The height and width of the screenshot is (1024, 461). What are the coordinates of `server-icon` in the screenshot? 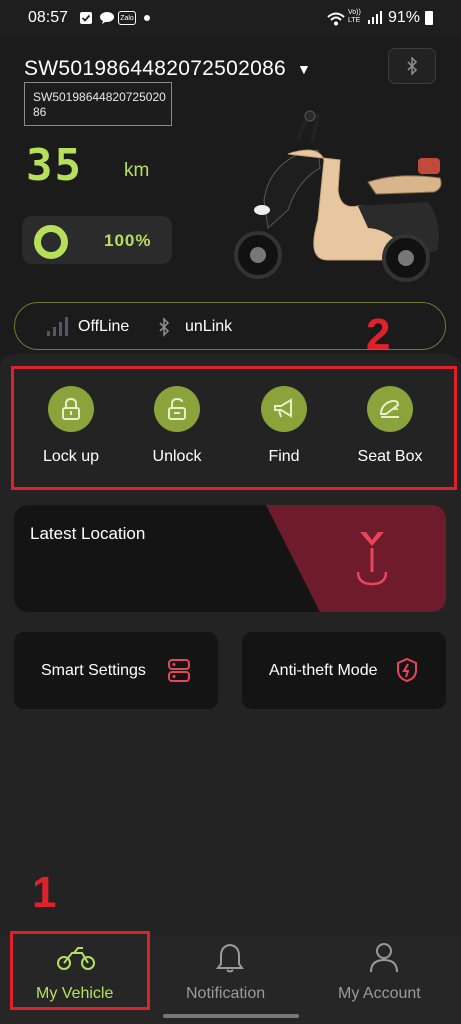 It's located at (179, 673).